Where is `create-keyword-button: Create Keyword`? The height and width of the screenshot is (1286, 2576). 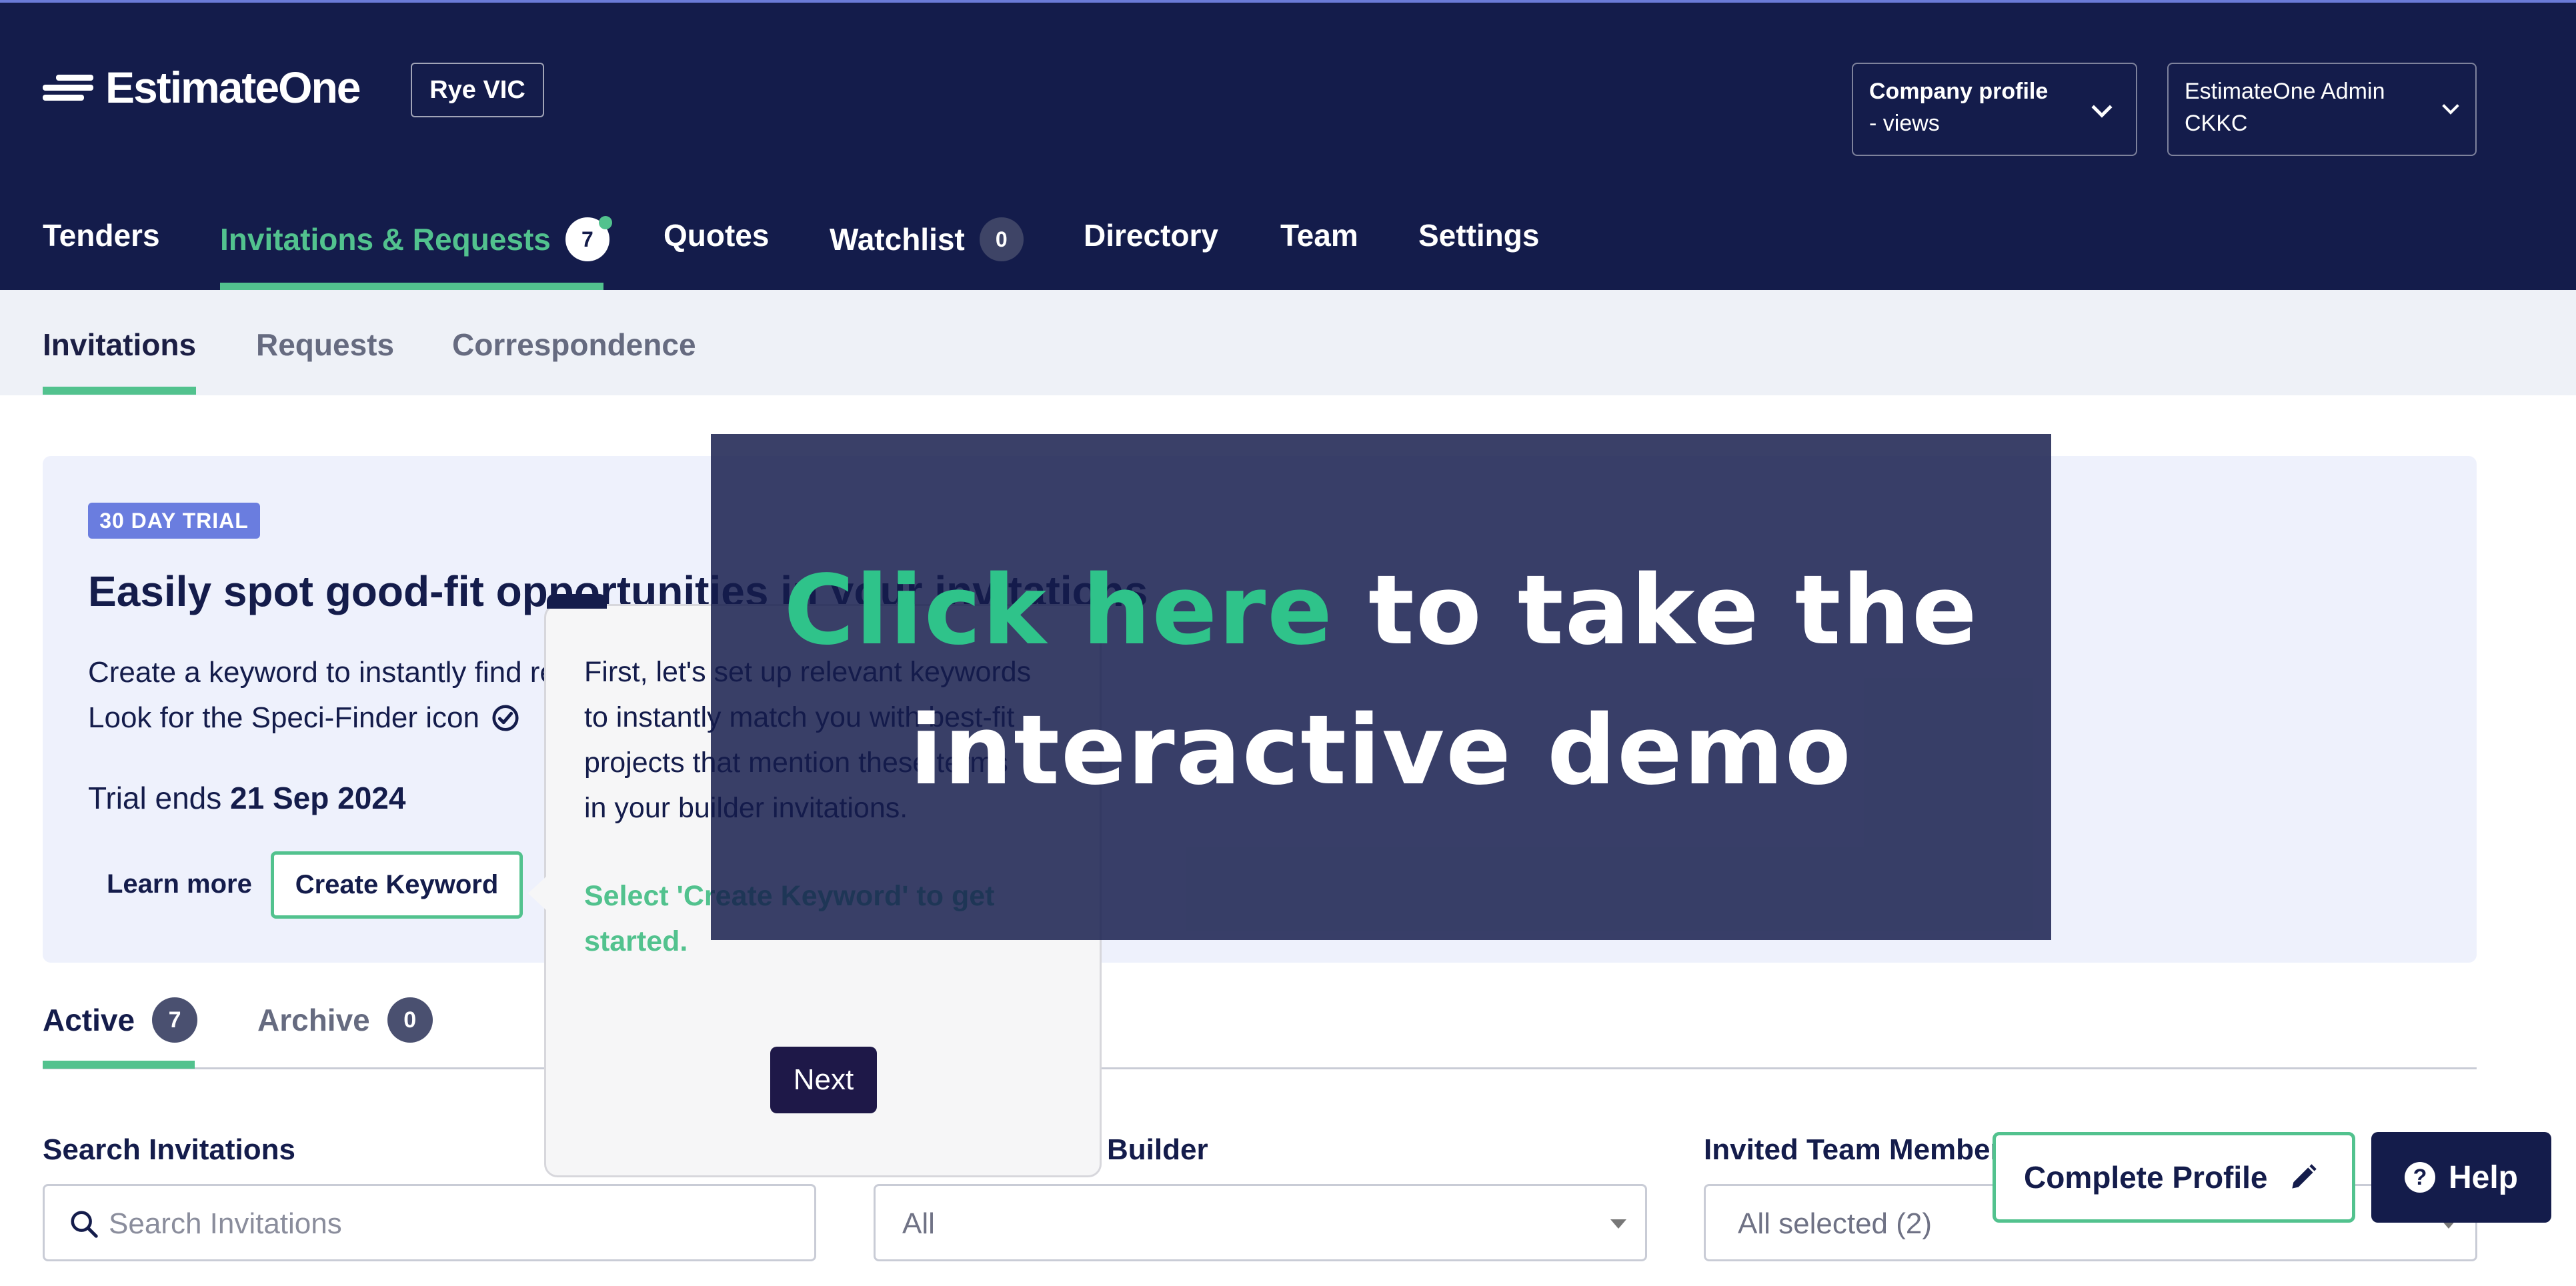 create-keyword-button: Create Keyword is located at coordinates (397, 885).